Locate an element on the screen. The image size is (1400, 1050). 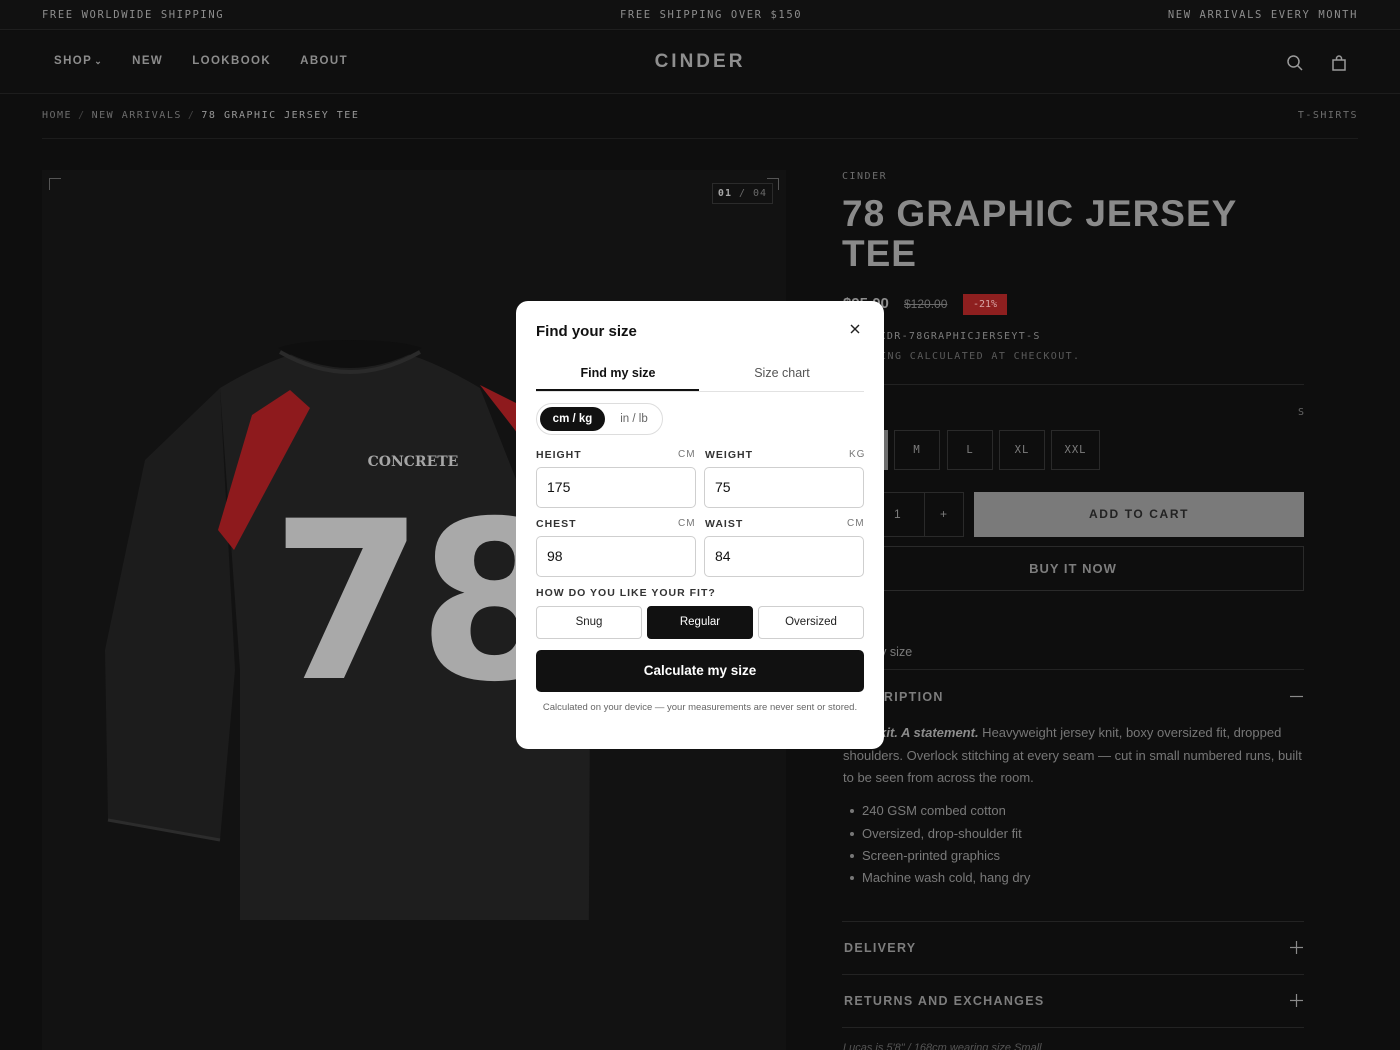
category-label: T-SHIRTS is located at coordinates (1328, 115).